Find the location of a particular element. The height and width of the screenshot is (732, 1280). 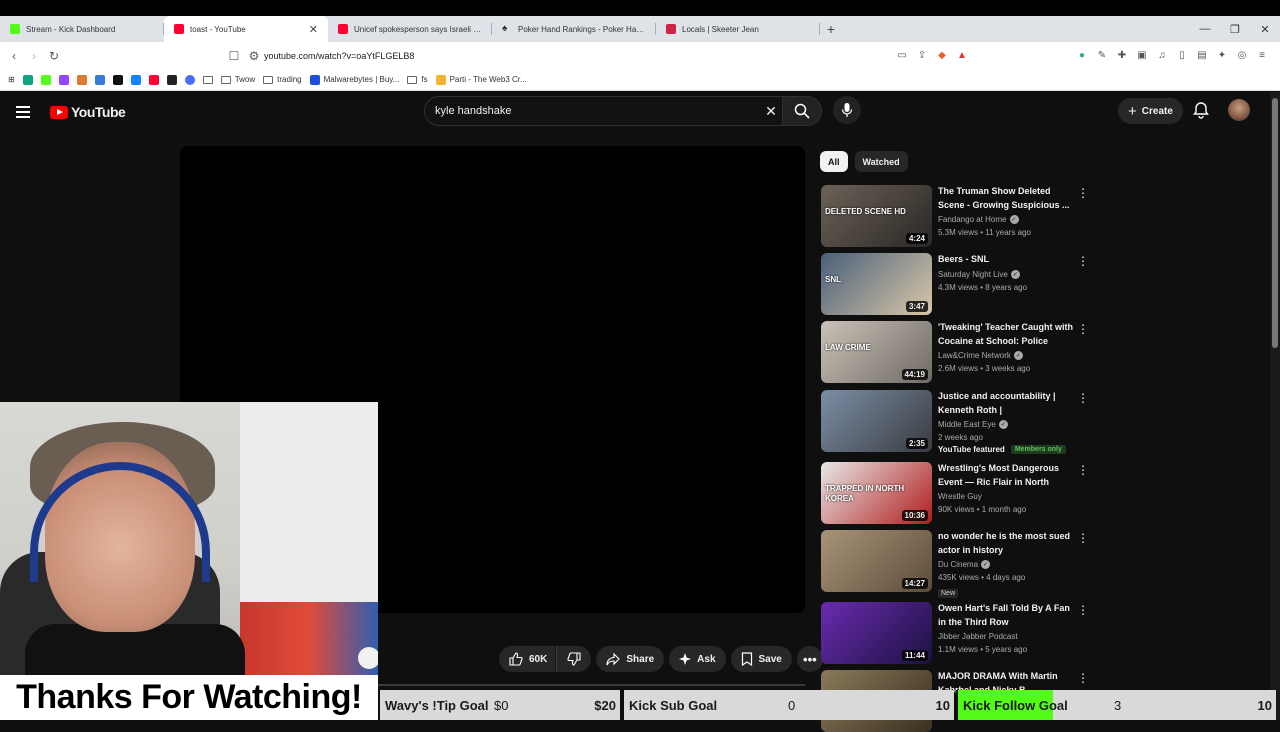

video-thumbnail: 14:27 is located at coordinates (876, 561).